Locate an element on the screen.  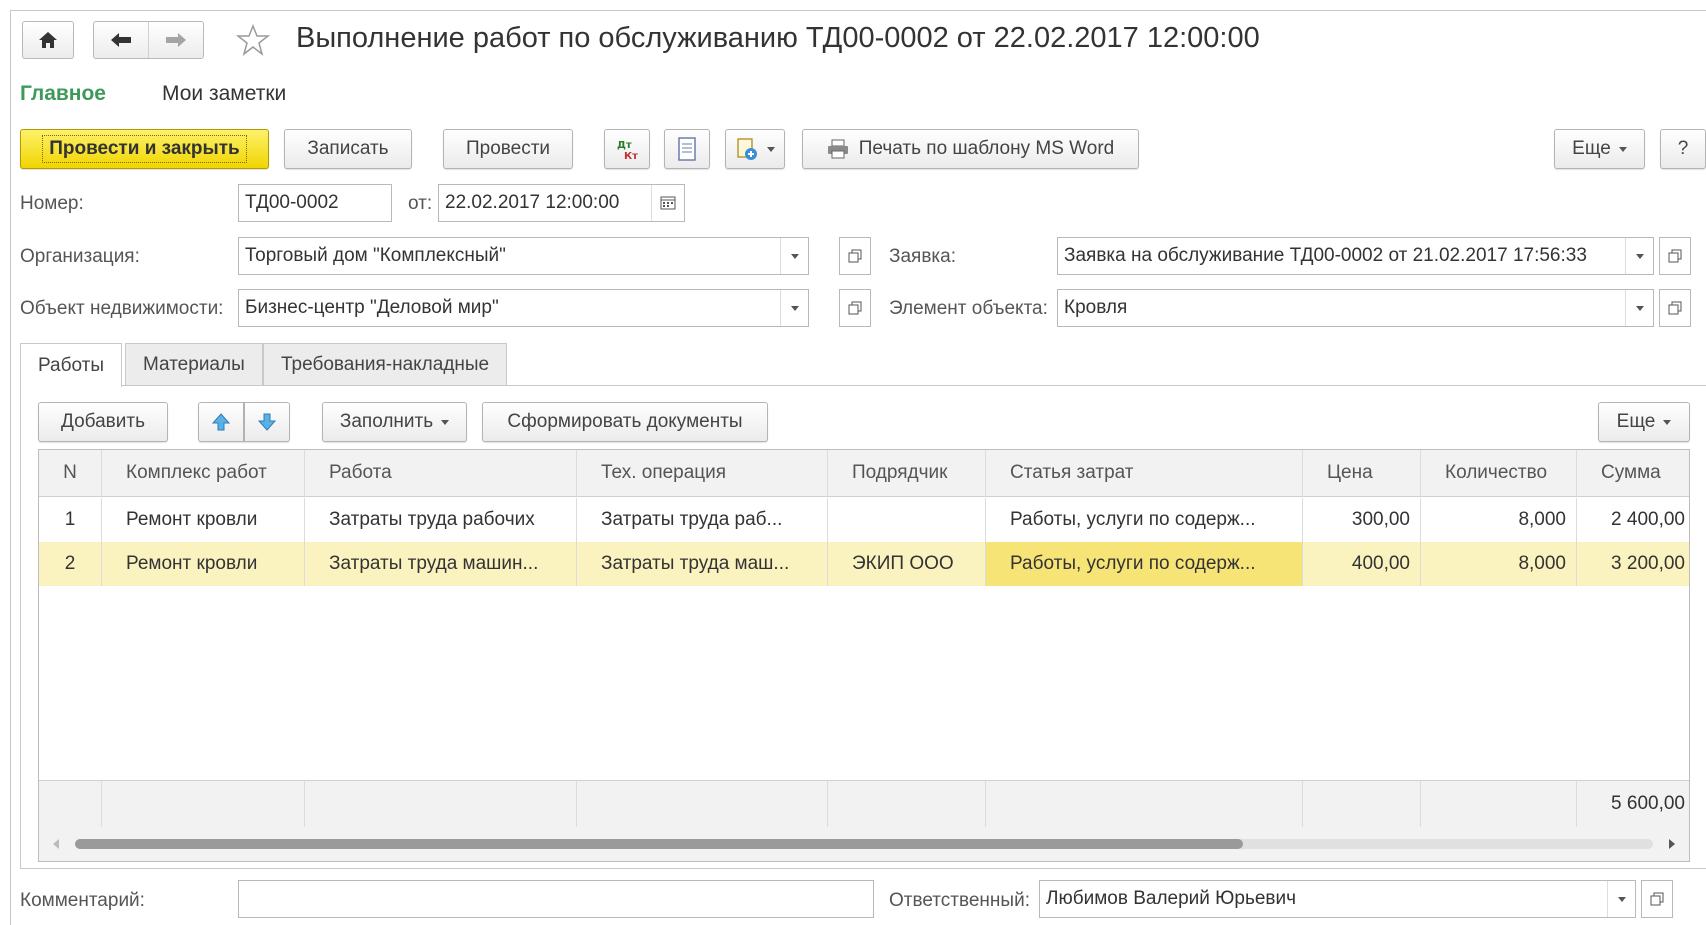
number-field: ТД00-0002 is located at coordinates (315, 203).